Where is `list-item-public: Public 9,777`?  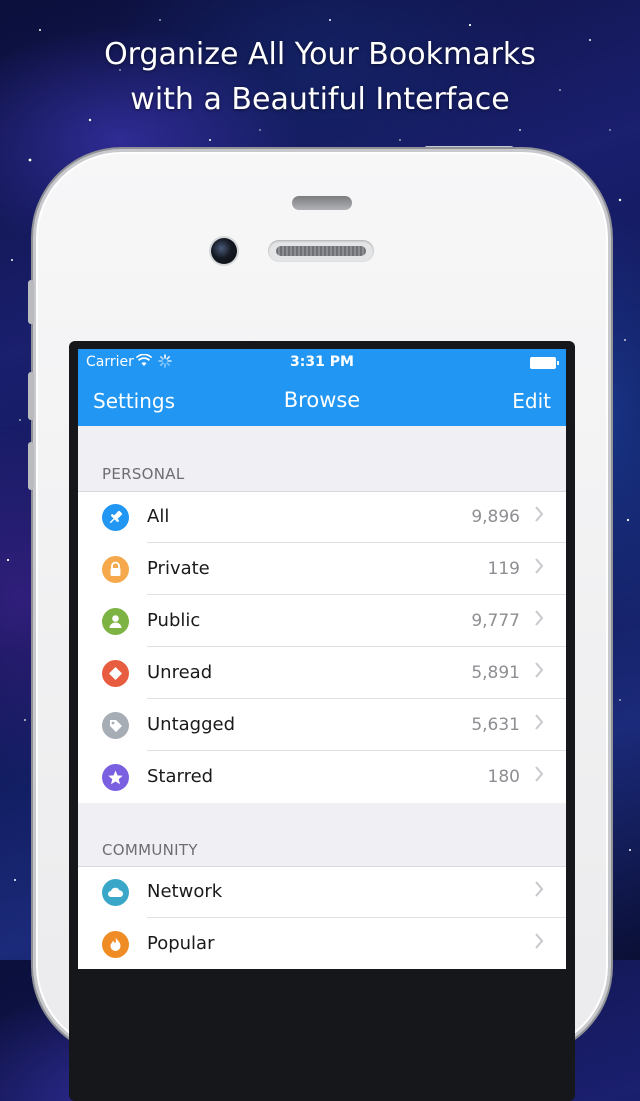 list-item-public: Public 9,777 is located at coordinates (322, 621).